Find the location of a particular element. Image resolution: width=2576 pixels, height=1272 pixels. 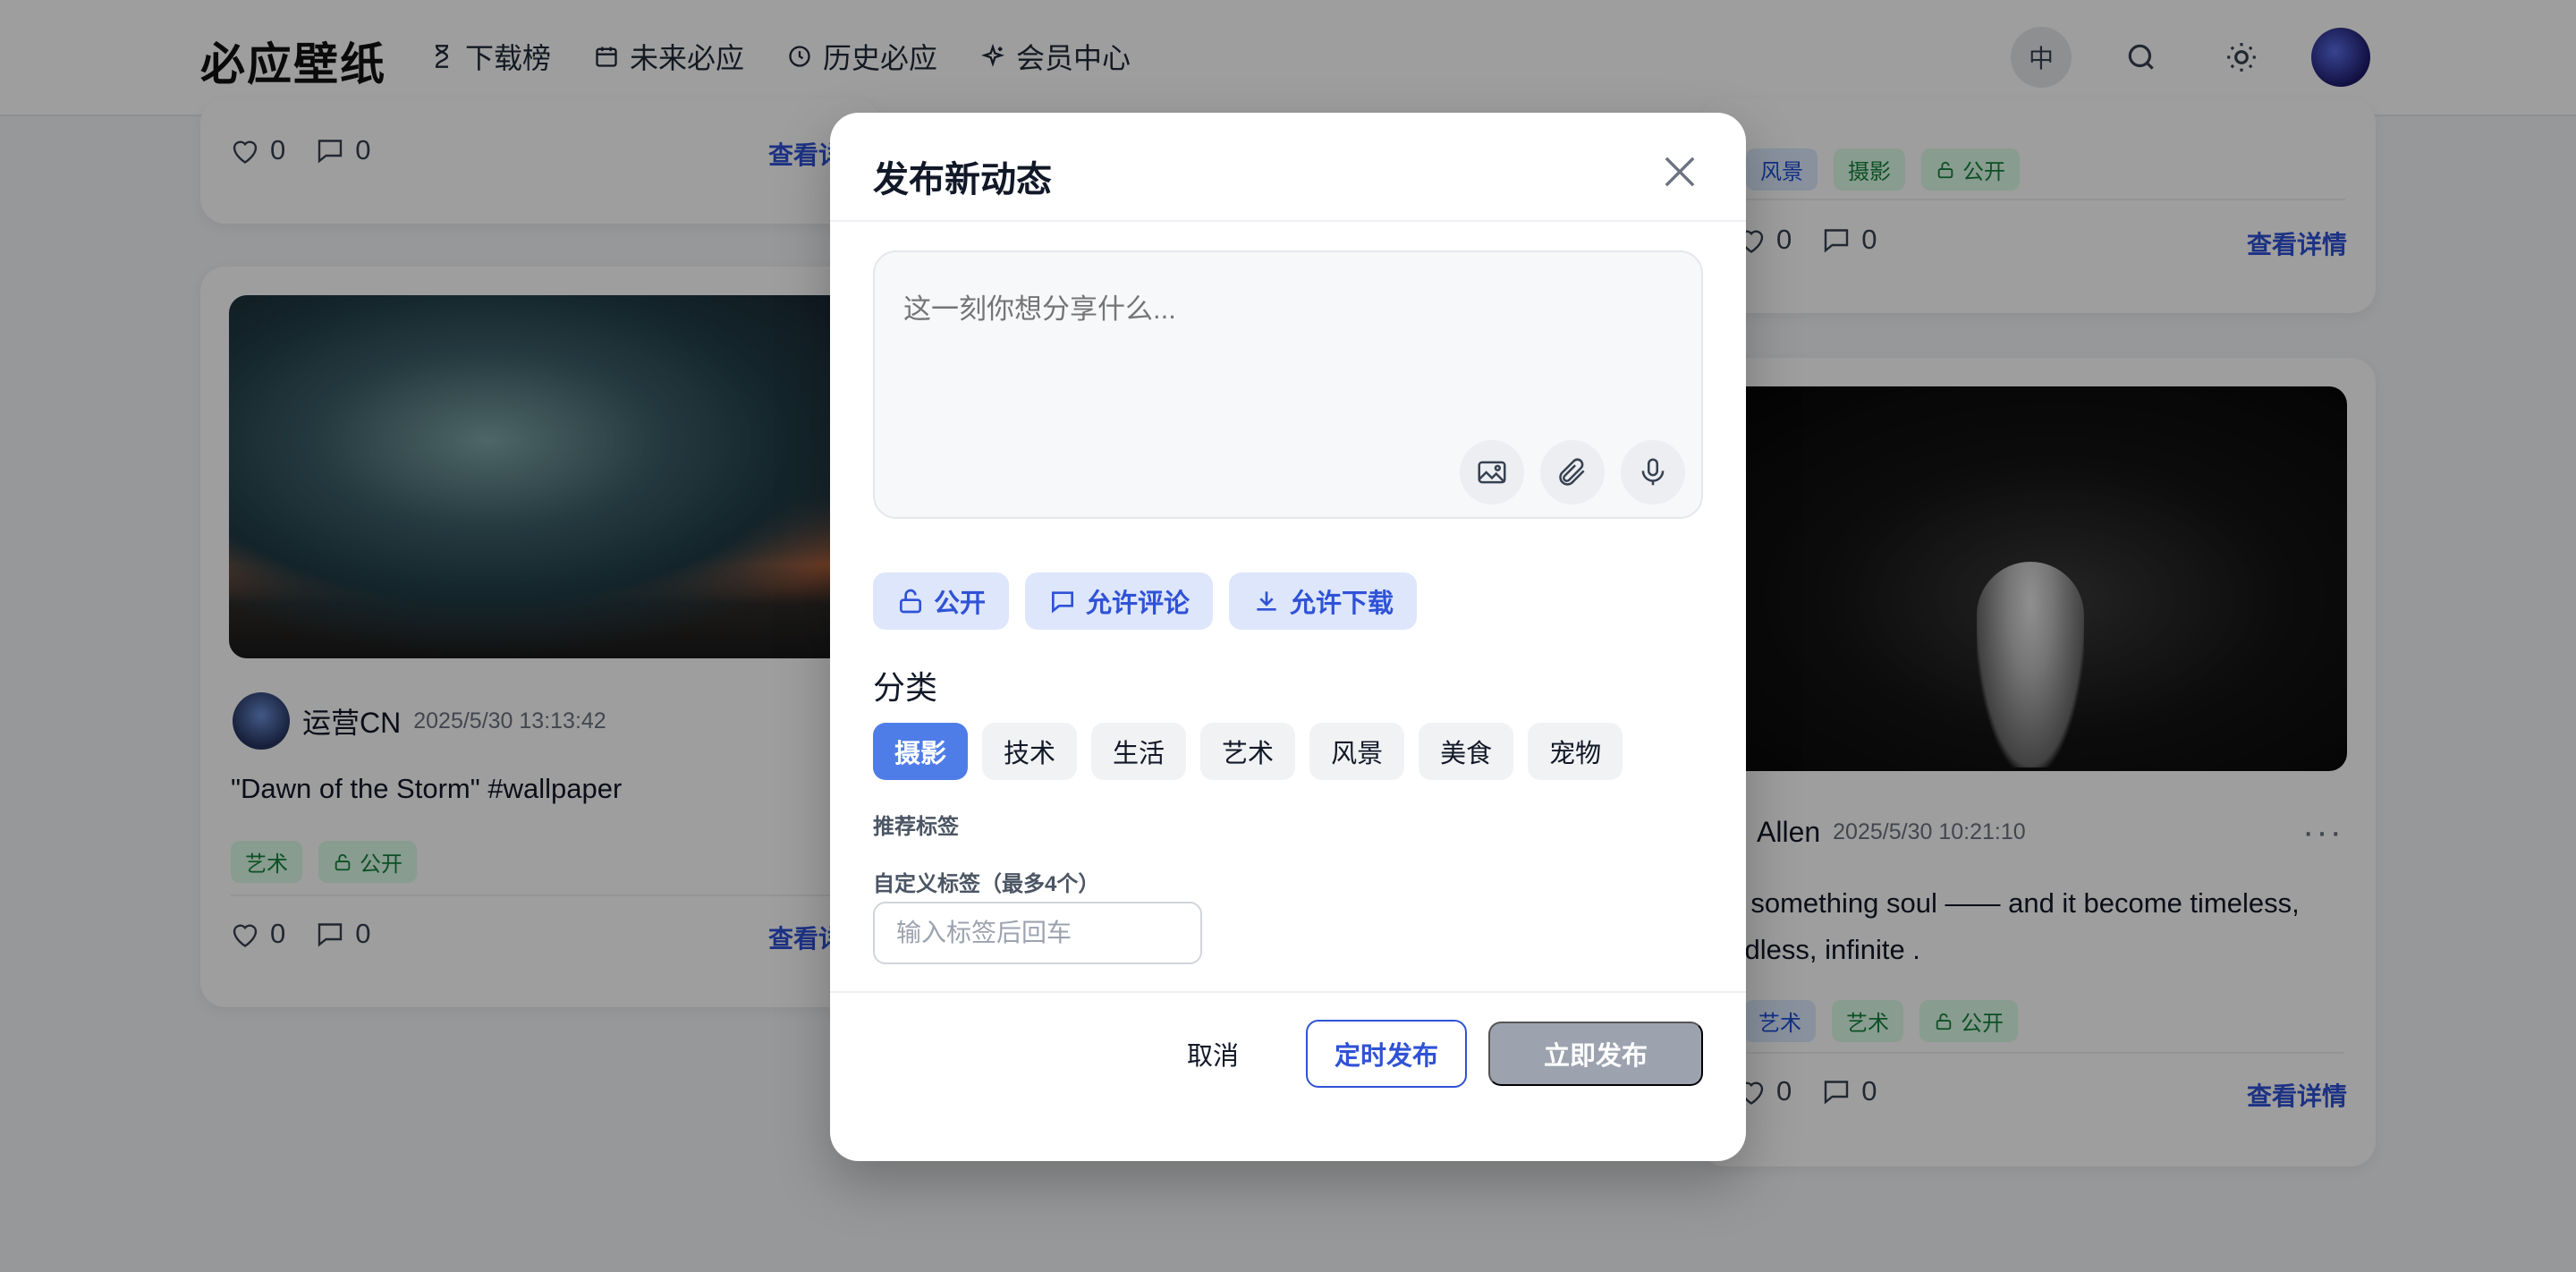

option-label: 允许评论 is located at coordinates (1138, 603).